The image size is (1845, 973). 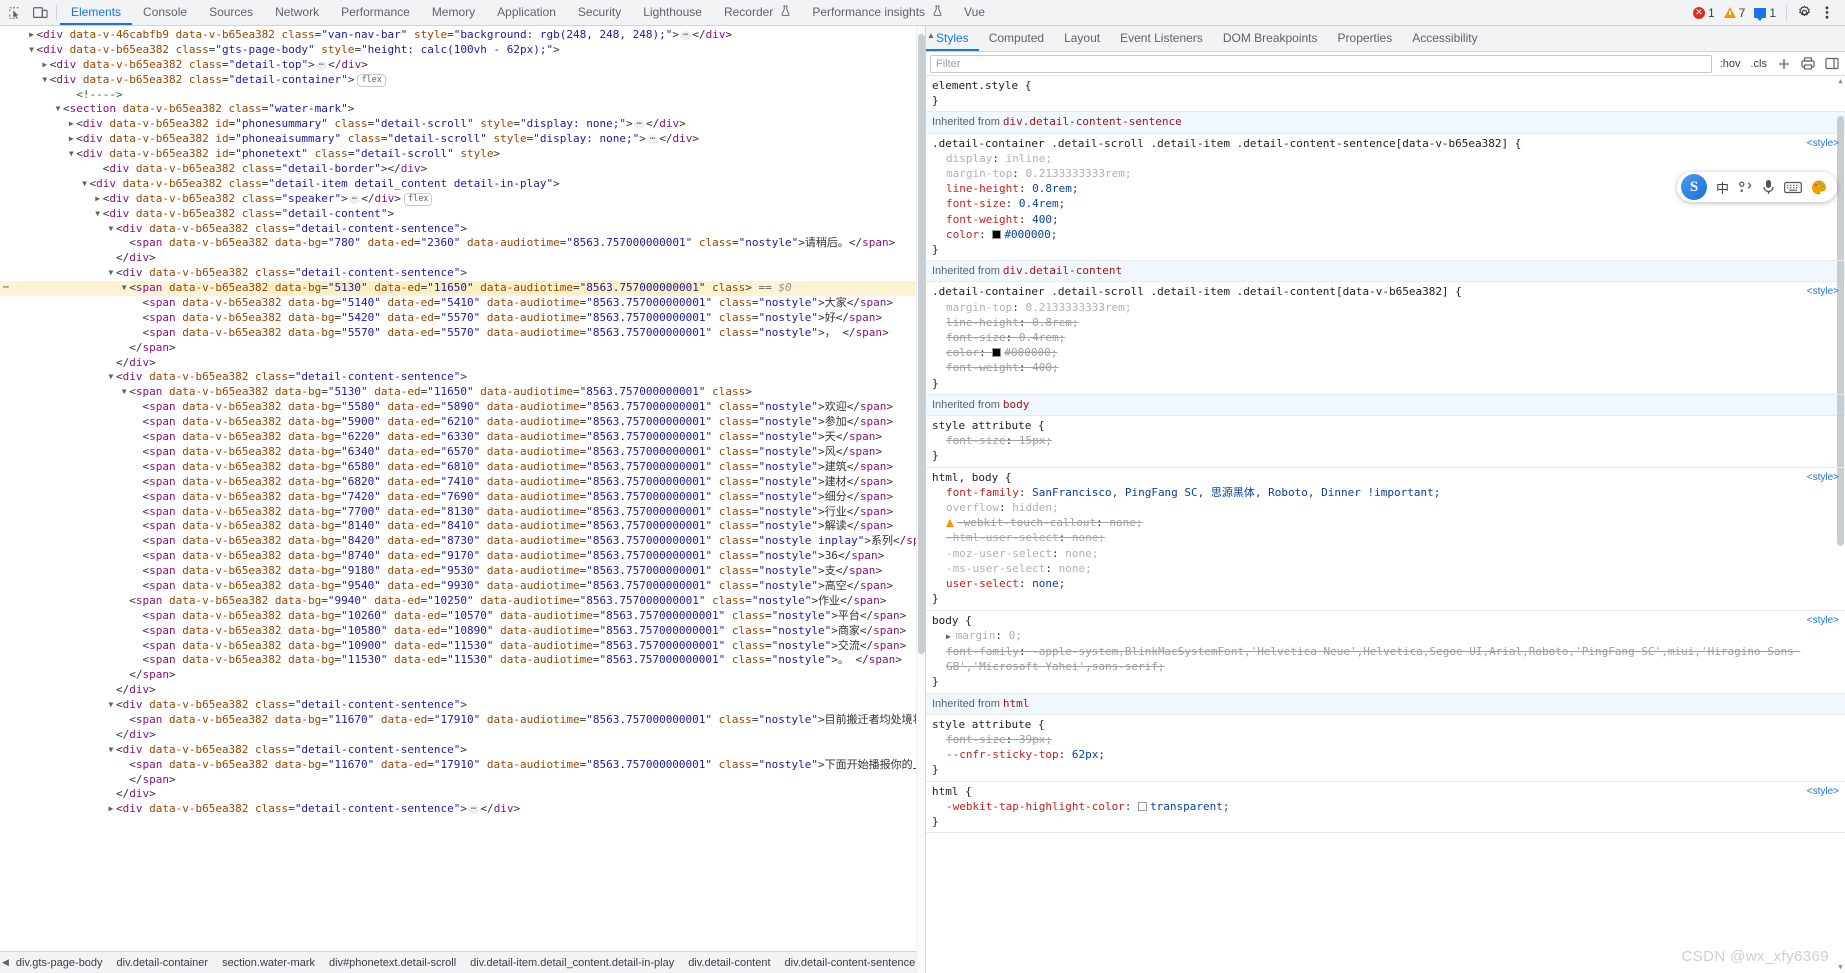 I want to click on inherited-selector: html, so click(x=1016, y=703).